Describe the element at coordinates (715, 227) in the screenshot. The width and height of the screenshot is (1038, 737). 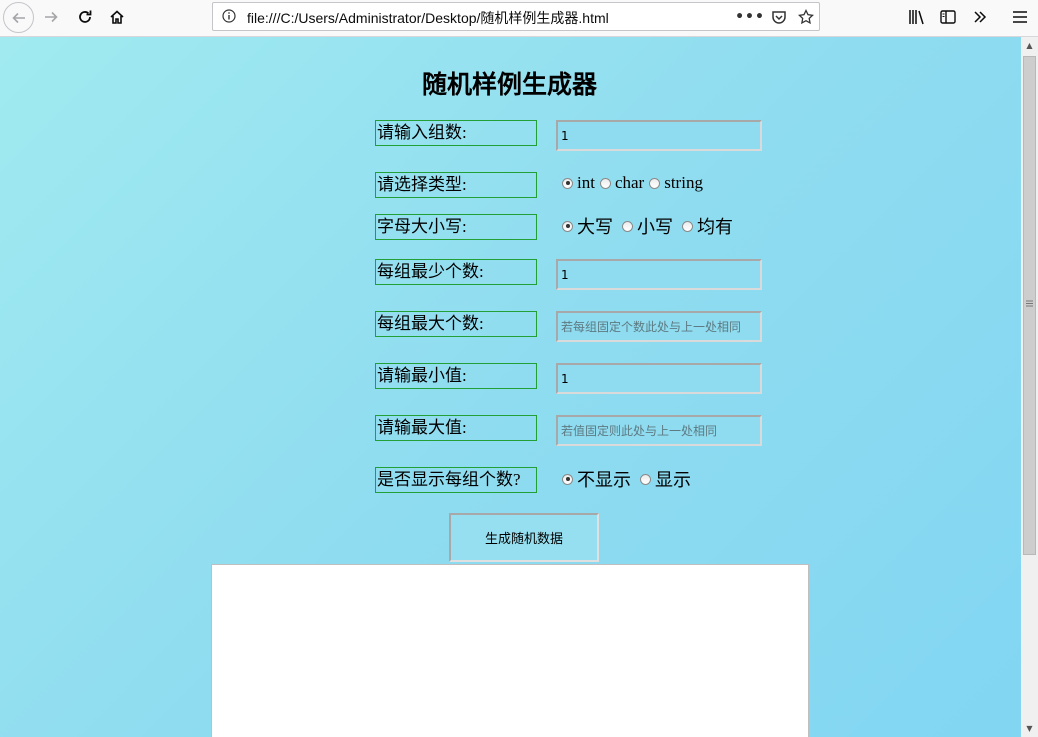
I see `case-option-label: 均有` at that location.